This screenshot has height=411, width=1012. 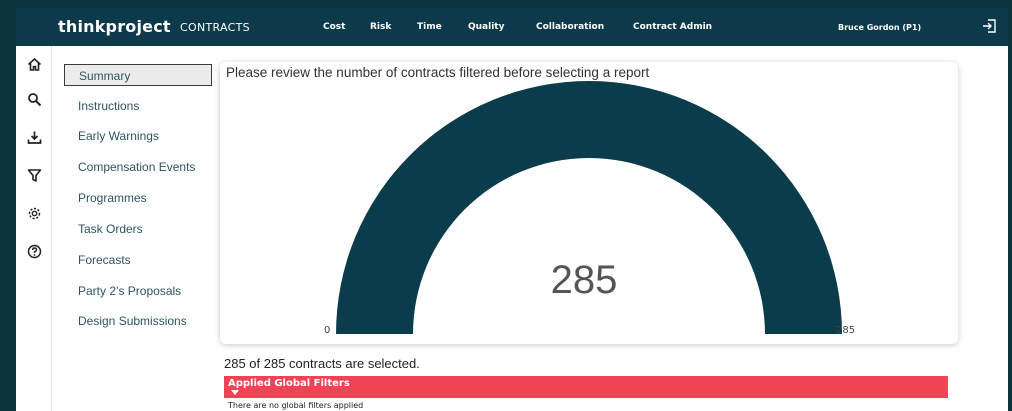 What do you see at coordinates (138, 75) in the screenshot?
I see `menu-item-summary: Summary` at bounding box center [138, 75].